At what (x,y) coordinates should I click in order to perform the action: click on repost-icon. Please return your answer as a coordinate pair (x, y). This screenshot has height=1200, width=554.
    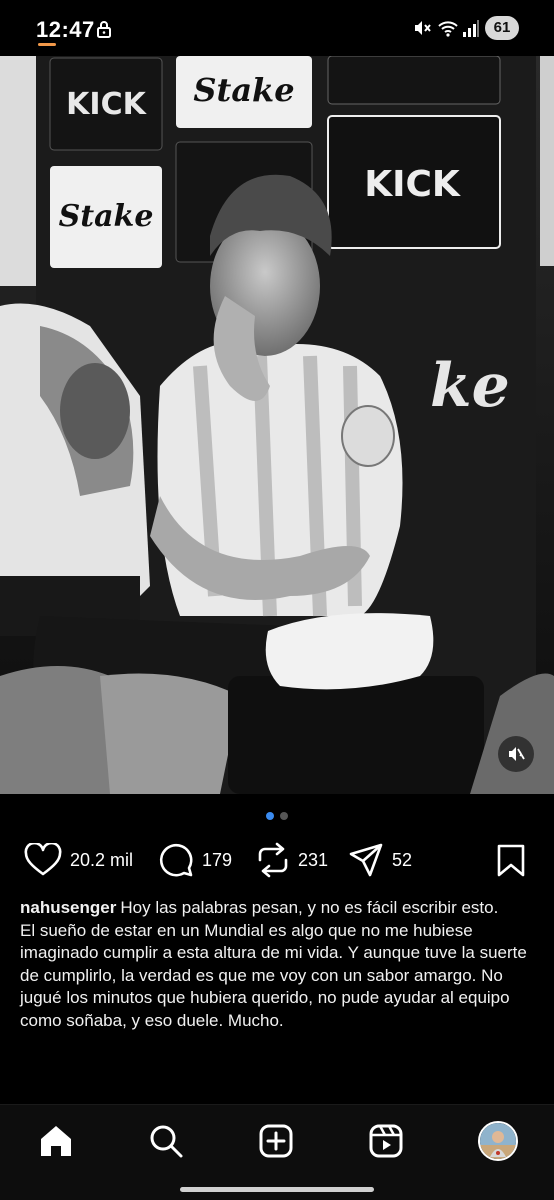
    Looking at the image, I should click on (273, 860).